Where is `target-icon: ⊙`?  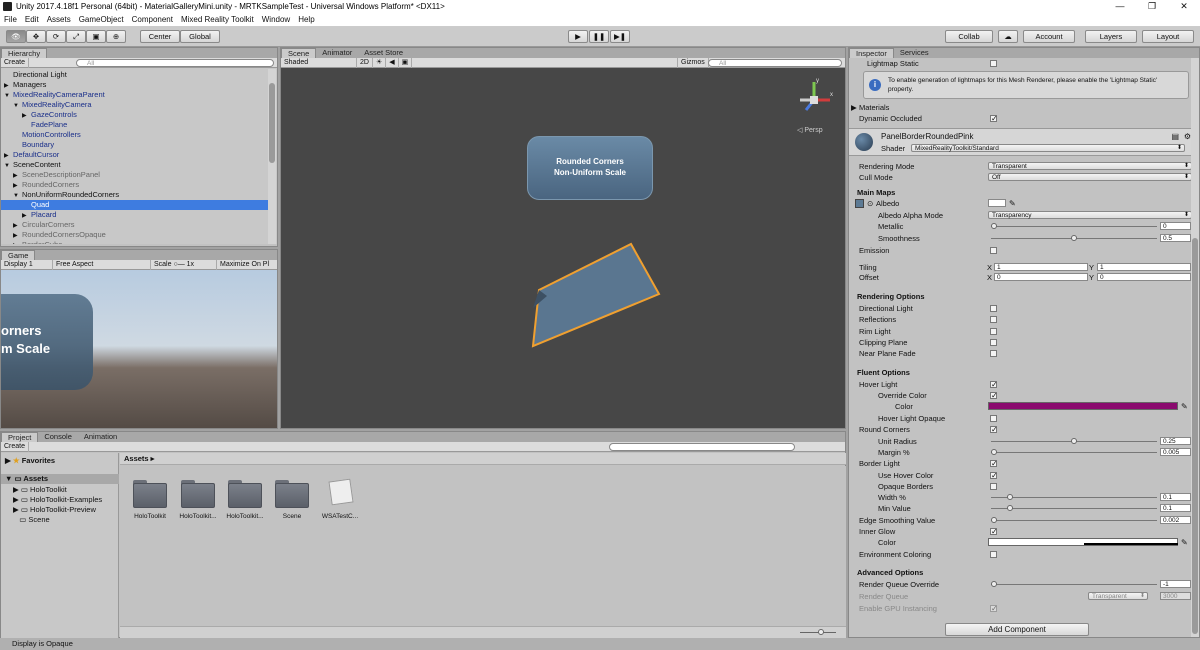
target-icon: ⊙ is located at coordinates (870, 203).